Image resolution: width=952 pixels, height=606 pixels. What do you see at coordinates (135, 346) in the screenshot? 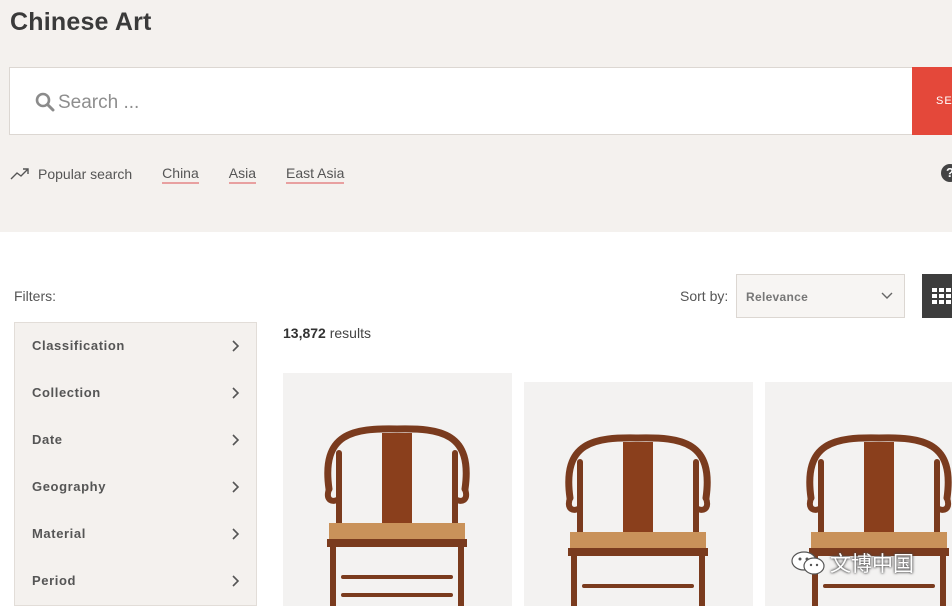
I see `filter-classification: Classification` at bounding box center [135, 346].